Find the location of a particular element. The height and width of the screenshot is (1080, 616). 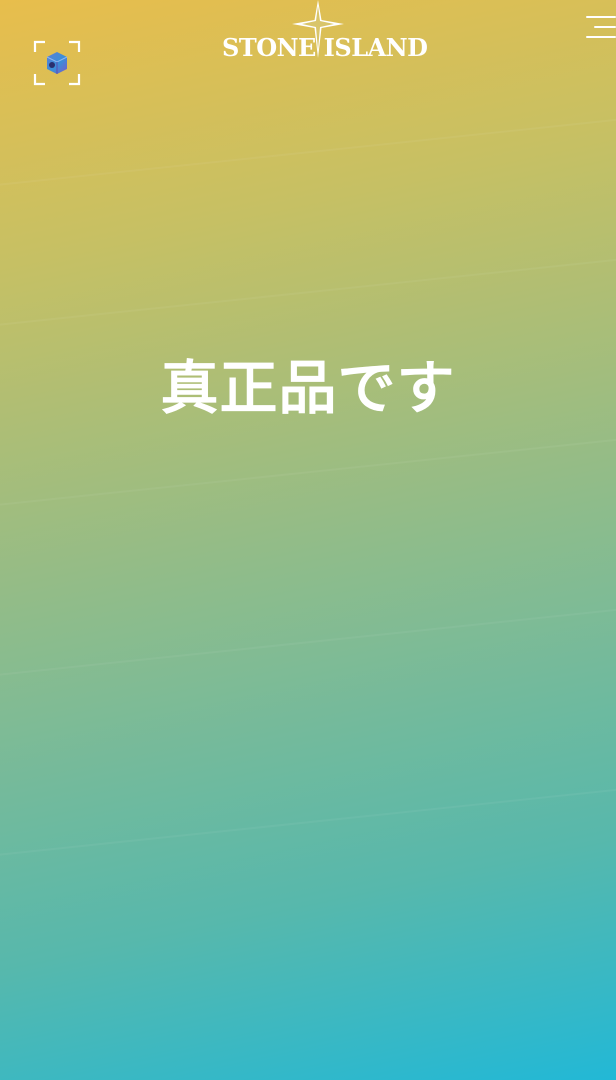

brand-logo: STONE ISLAND is located at coordinates (325, 35).